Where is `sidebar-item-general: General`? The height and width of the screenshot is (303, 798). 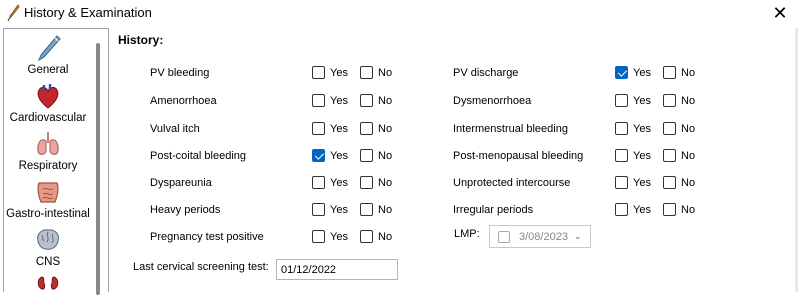 sidebar-item-general: General is located at coordinates (48, 54).